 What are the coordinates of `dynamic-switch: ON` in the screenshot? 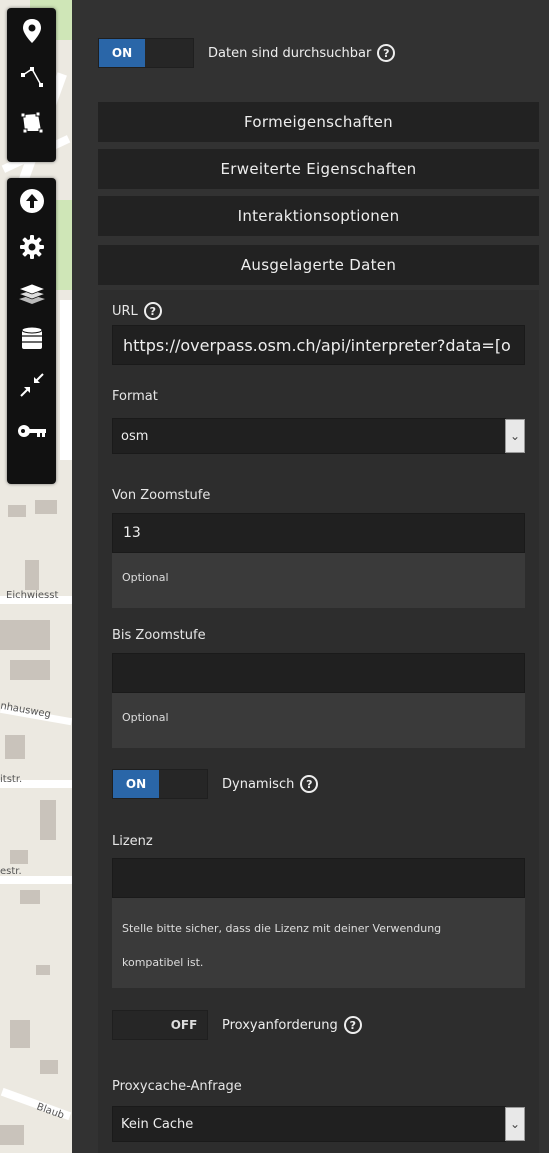 It's located at (160, 784).